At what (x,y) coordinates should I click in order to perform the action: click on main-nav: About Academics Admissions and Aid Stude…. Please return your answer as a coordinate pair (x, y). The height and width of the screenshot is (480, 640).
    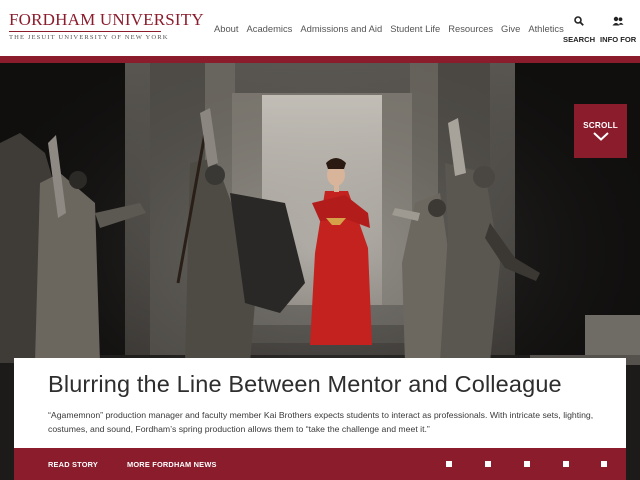
    Looking at the image, I should click on (393, 28).